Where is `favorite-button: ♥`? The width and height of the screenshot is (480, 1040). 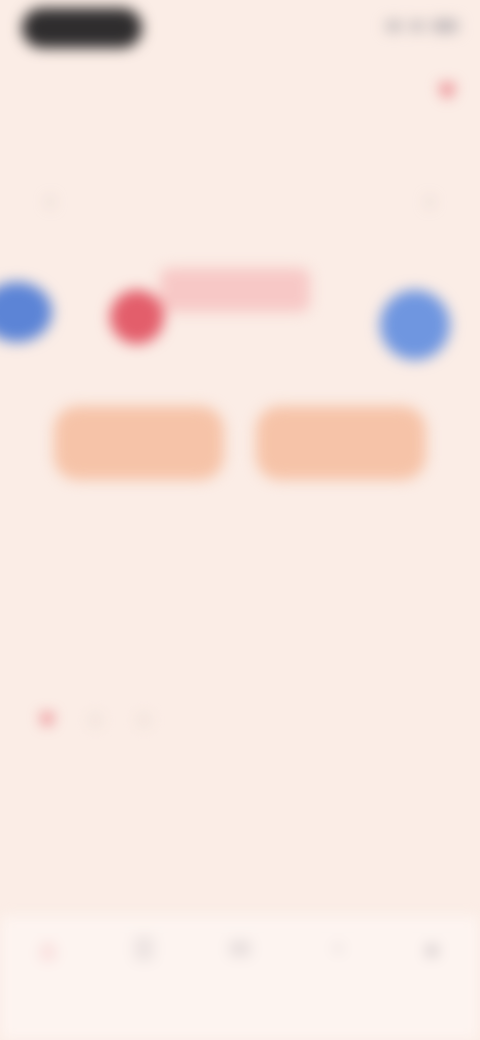 favorite-button: ♥ is located at coordinates (447, 91).